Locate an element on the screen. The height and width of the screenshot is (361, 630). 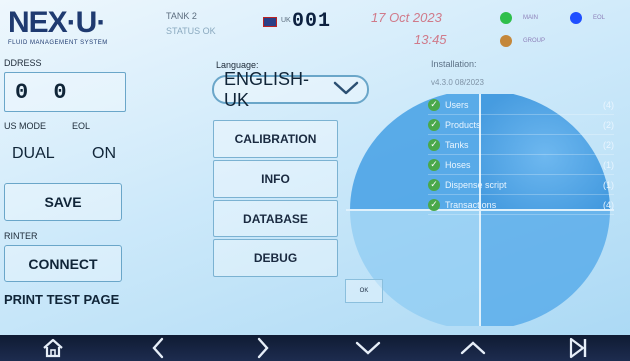
save-button: SAVE is located at coordinates (63, 202).